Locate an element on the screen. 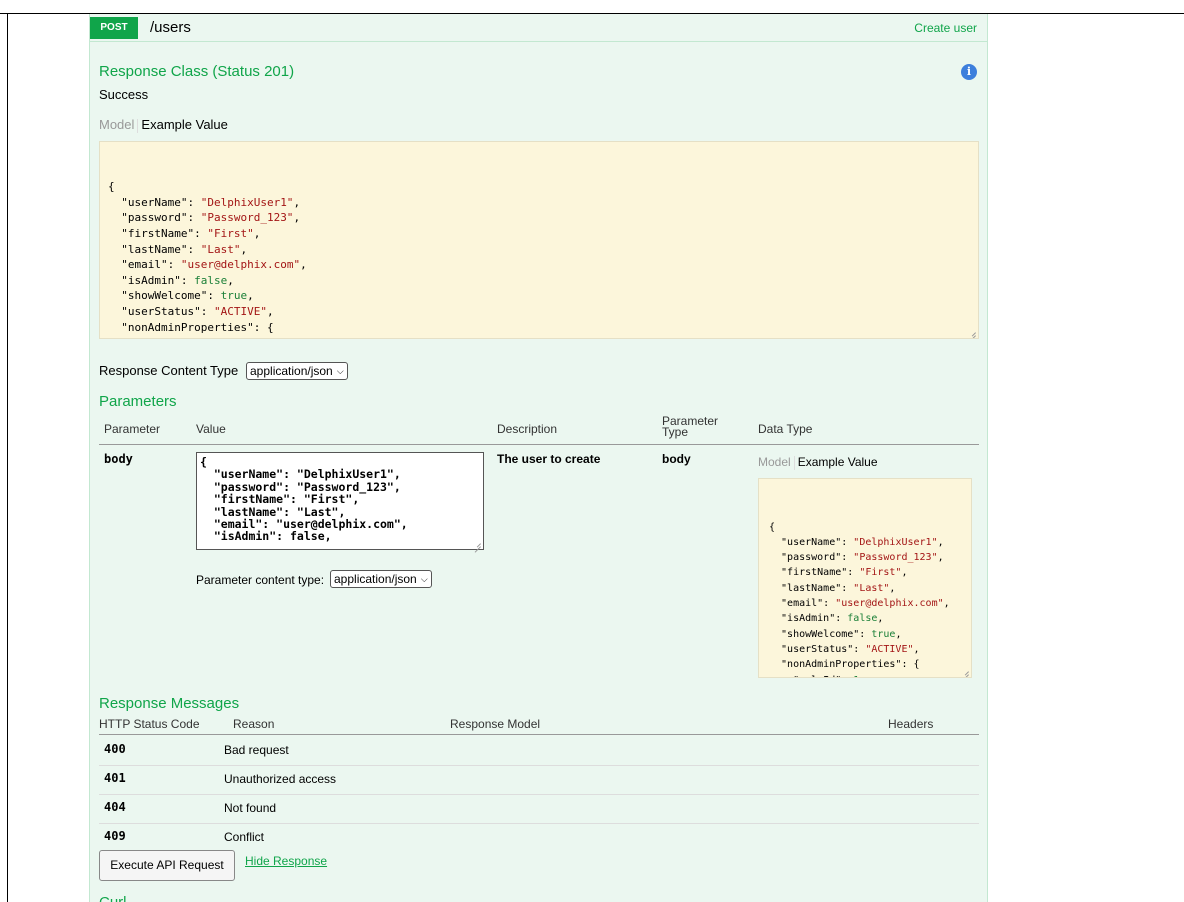  code-token: "userName": is located at coordinates (154, 202).